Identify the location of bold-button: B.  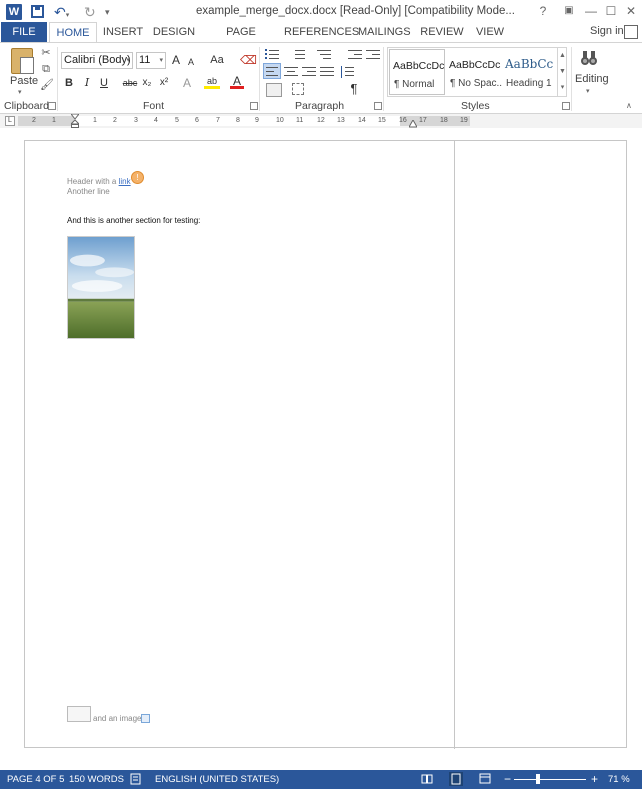
(69, 83).